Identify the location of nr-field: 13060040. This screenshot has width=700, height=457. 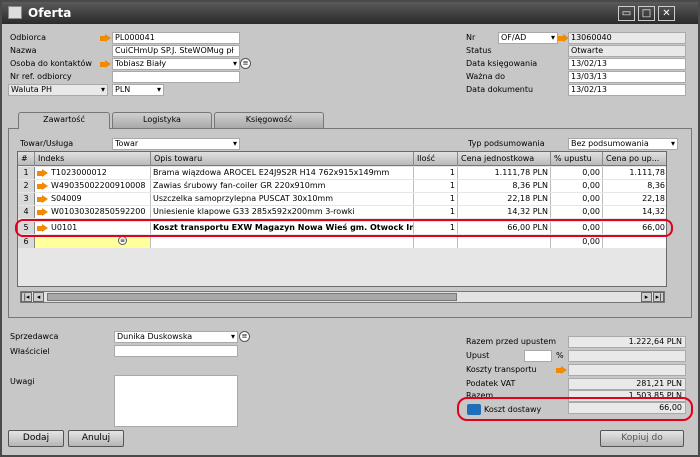
(627, 38).